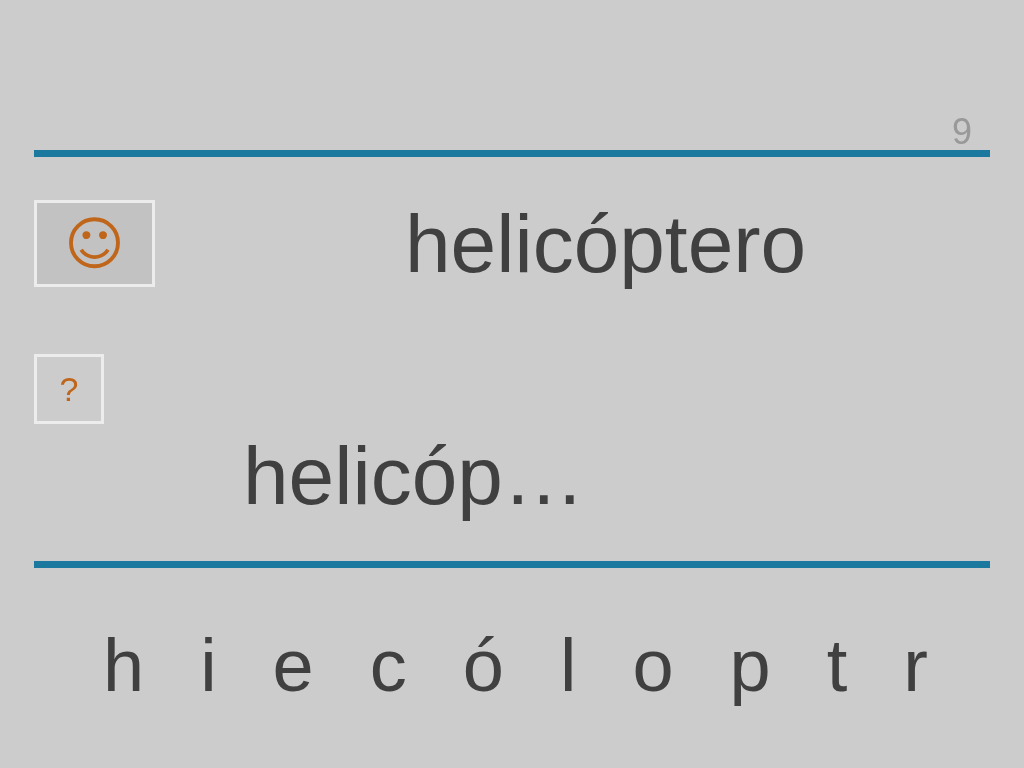 This screenshot has height=768, width=1024. I want to click on letter-tile: h, so click(124, 666).